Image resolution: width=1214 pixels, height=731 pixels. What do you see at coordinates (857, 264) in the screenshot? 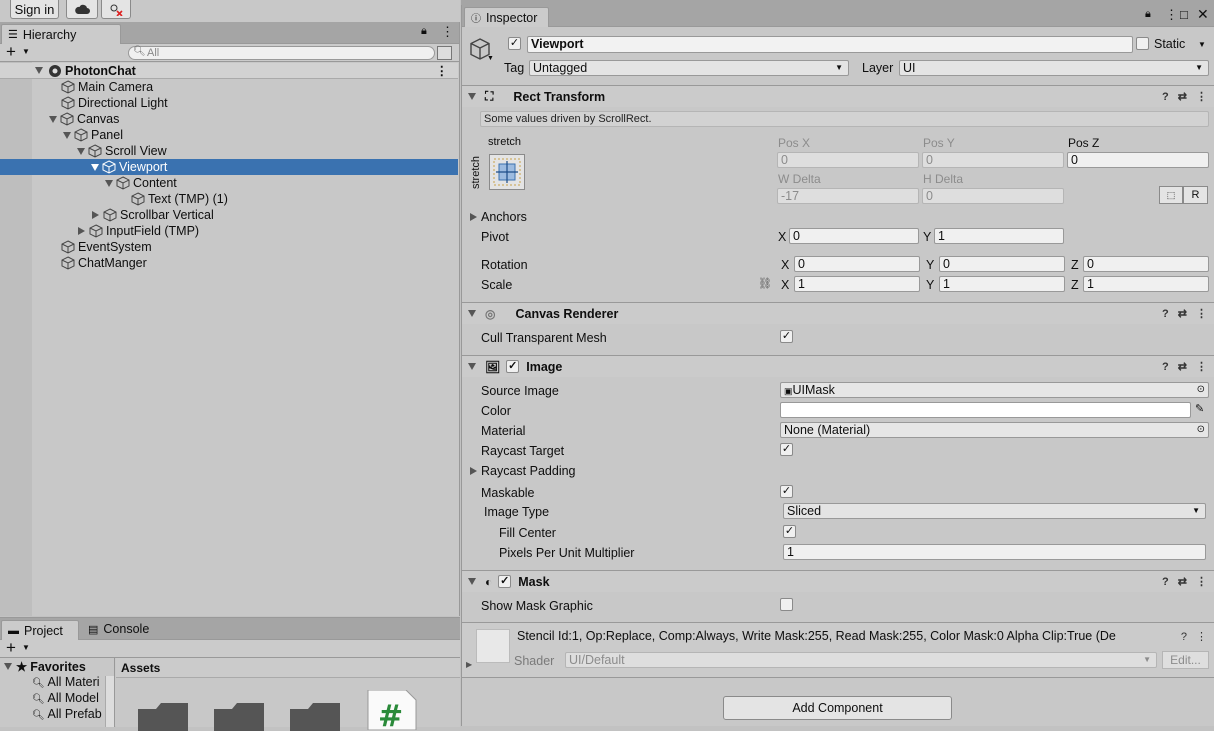
I see `rotation-x-field: 0` at bounding box center [857, 264].